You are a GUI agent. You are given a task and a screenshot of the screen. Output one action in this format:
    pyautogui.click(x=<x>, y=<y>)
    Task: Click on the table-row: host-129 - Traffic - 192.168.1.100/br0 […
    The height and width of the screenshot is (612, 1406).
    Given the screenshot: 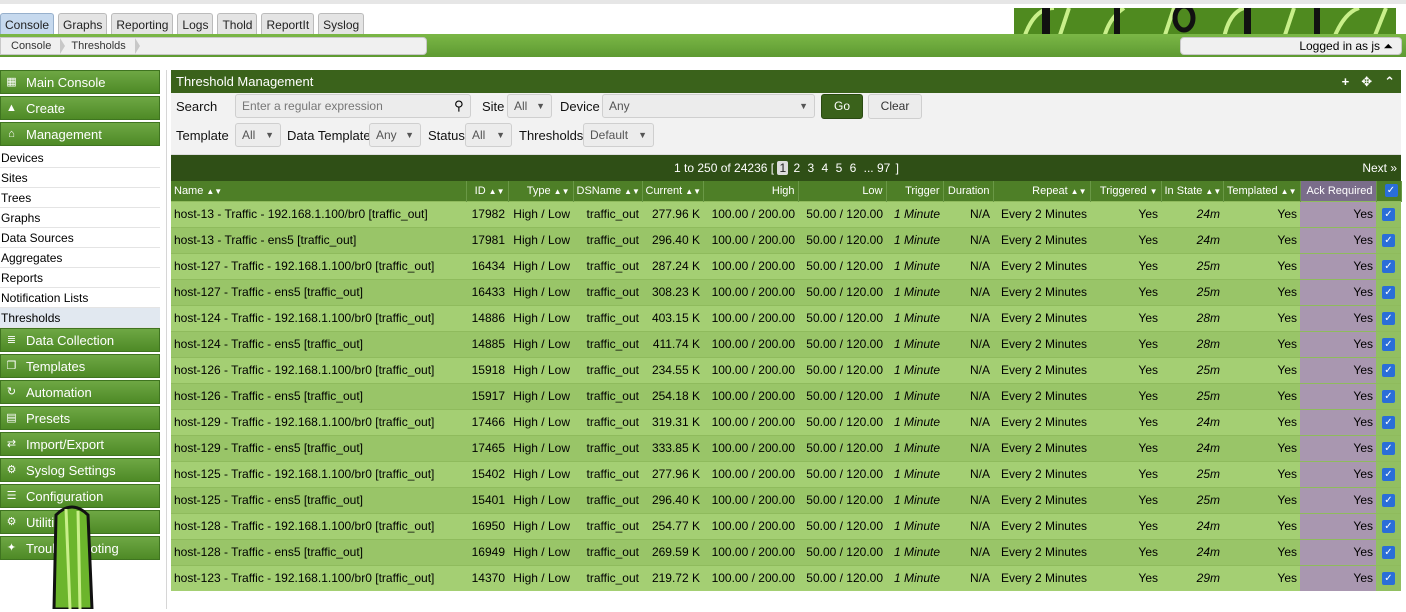 What is the action you would take?
    pyautogui.click(x=786, y=421)
    